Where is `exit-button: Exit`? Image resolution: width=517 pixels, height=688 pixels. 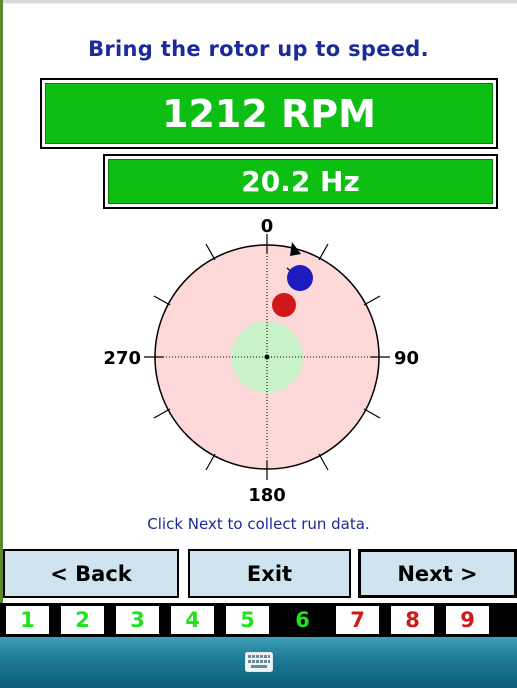 exit-button: Exit is located at coordinates (269, 573).